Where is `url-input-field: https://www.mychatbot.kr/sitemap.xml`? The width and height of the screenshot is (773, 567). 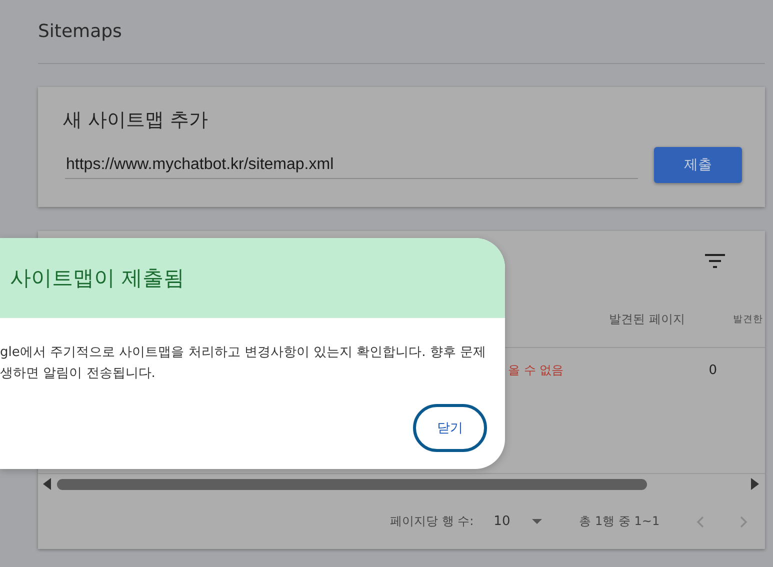 url-input-field: https://www.mychatbot.kr/sitemap.xml is located at coordinates (351, 165).